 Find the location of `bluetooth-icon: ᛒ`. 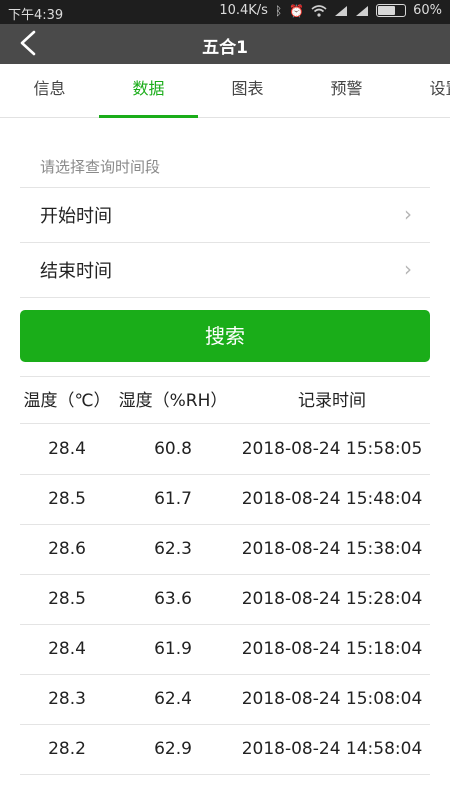

bluetooth-icon: ᛒ is located at coordinates (278, 10).